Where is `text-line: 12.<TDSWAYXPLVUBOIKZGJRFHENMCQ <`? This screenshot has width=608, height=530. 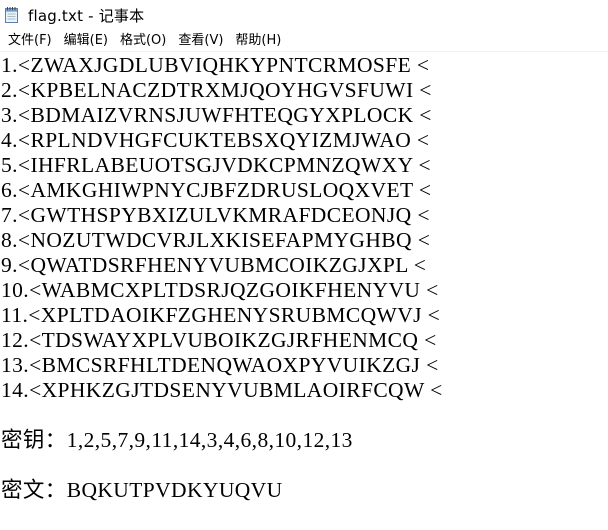
text-line: 12.<TDSWAYXPLVUBOIKZGJRFHENMCQ < is located at coordinates (219, 340).